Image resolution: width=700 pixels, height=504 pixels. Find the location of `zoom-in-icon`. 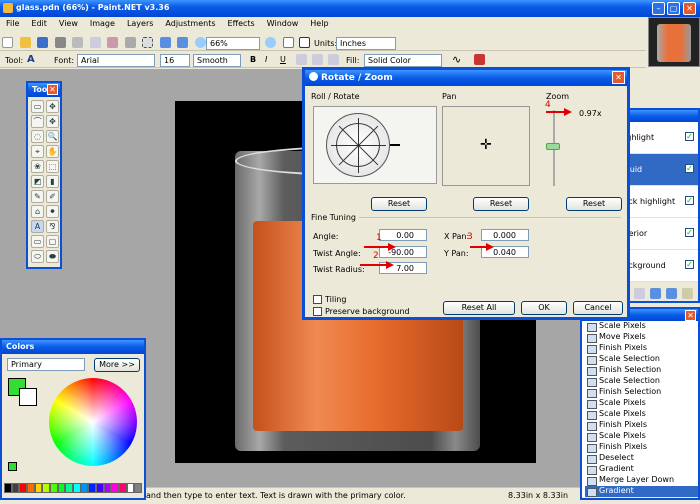

zoom-in-icon is located at coordinates (270, 42).